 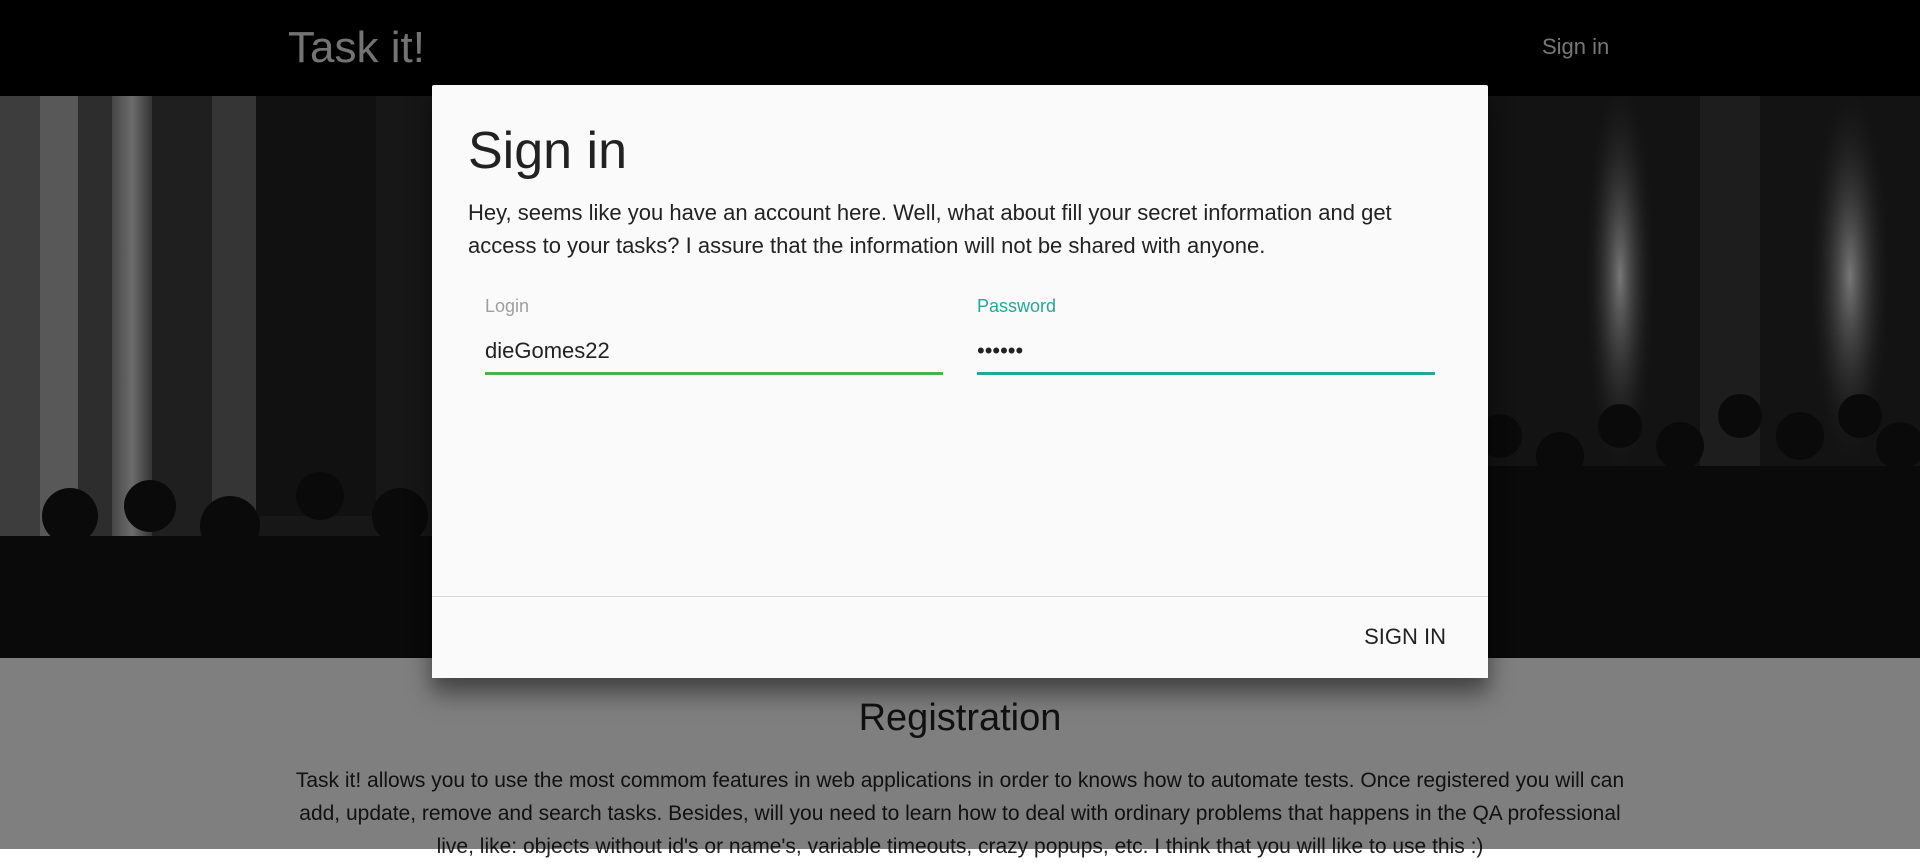 I want to click on signin-submit-button: SIGN IN, so click(x=1405, y=637).